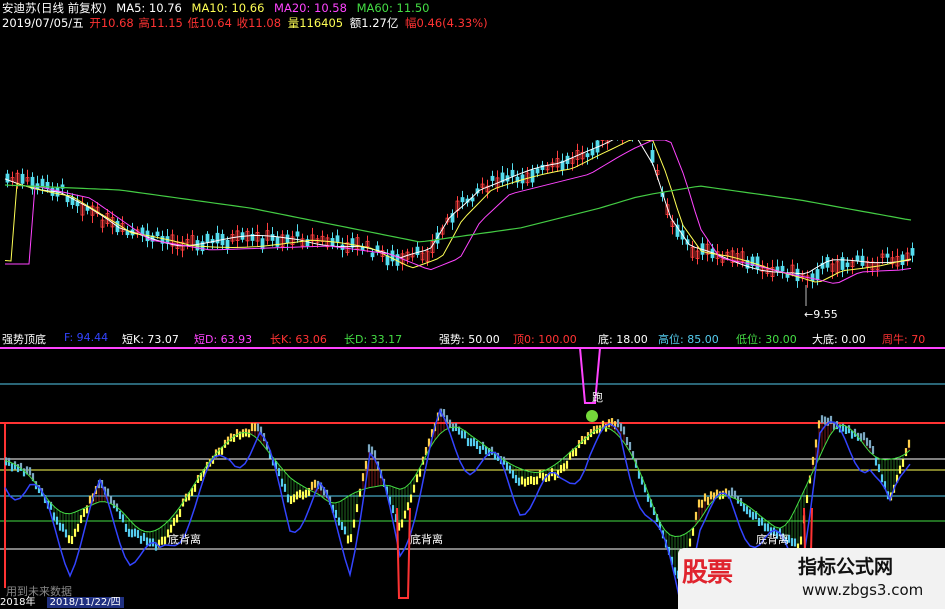 This screenshot has width=945, height=609. I want to click on bottom-status-bar: 2018年 2018/11/22/四, so click(280, 603).